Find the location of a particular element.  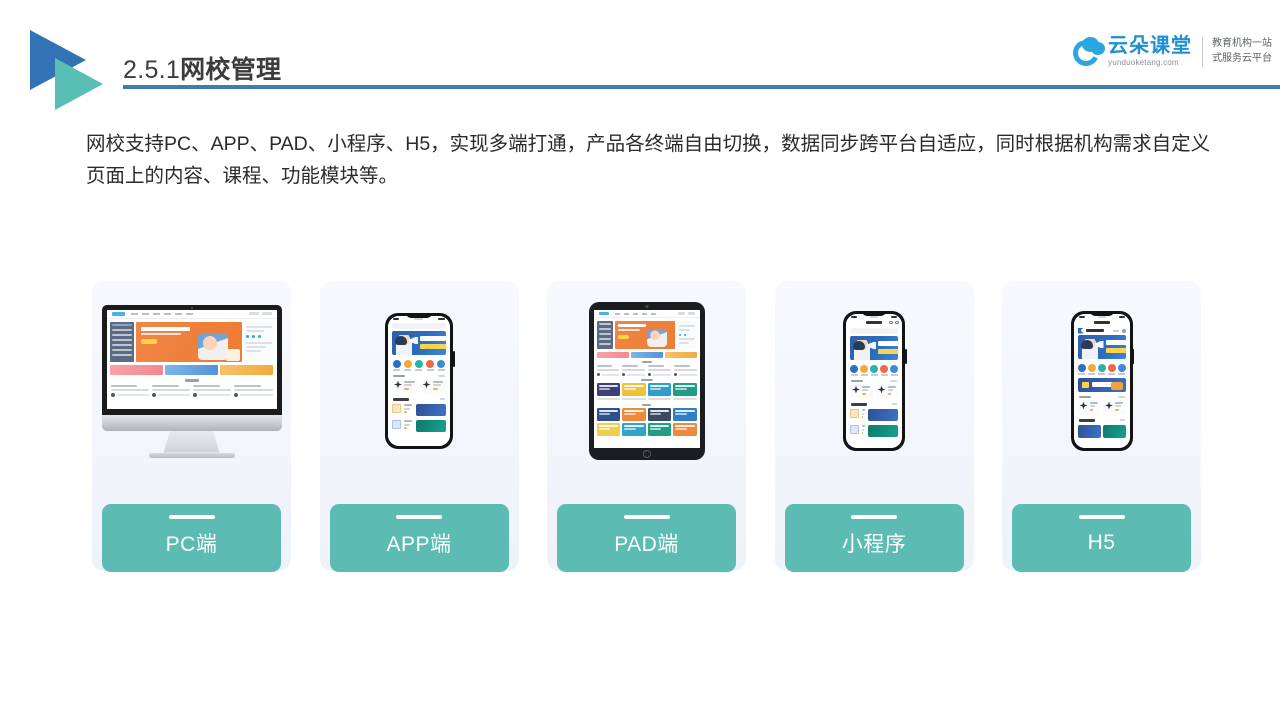

page-title-name: 网校管理 is located at coordinates (231, 70).